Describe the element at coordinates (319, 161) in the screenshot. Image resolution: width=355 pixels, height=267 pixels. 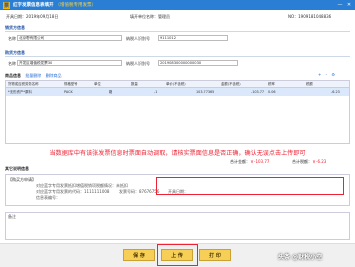
I see `total-tax-value: ￥-6.23` at that location.